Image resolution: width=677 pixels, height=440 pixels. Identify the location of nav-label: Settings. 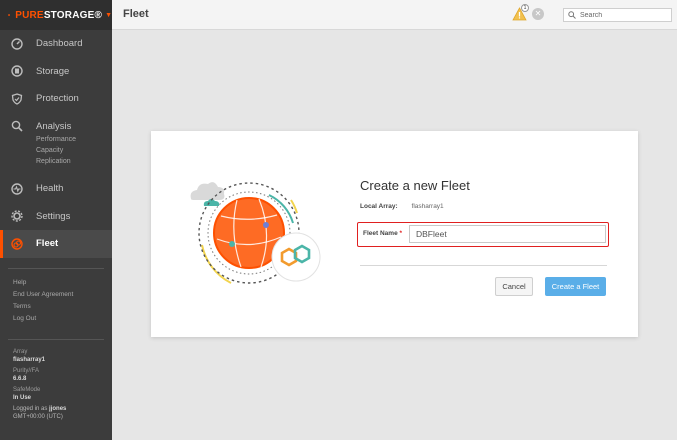
(53, 216).